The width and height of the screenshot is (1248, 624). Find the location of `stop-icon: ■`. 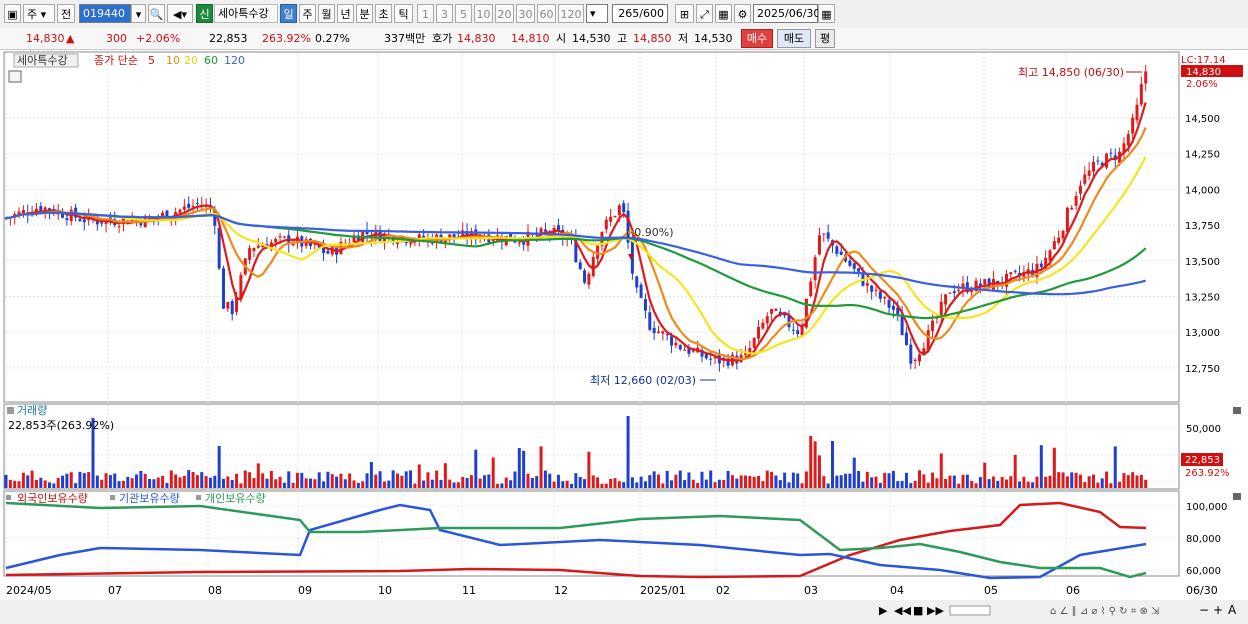

stop-icon: ■ is located at coordinates (918, 610).